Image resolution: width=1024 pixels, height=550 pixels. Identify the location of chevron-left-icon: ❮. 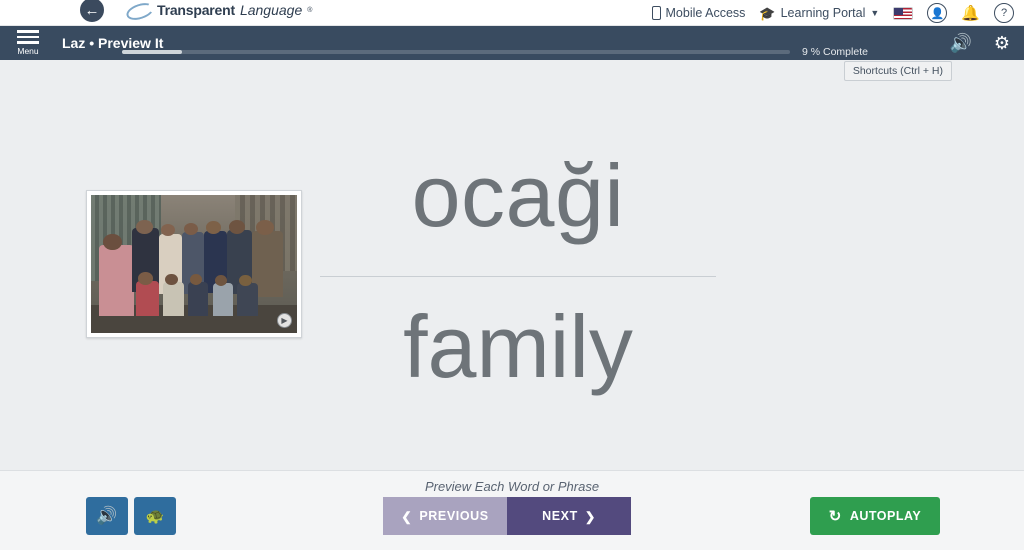
(407, 516).